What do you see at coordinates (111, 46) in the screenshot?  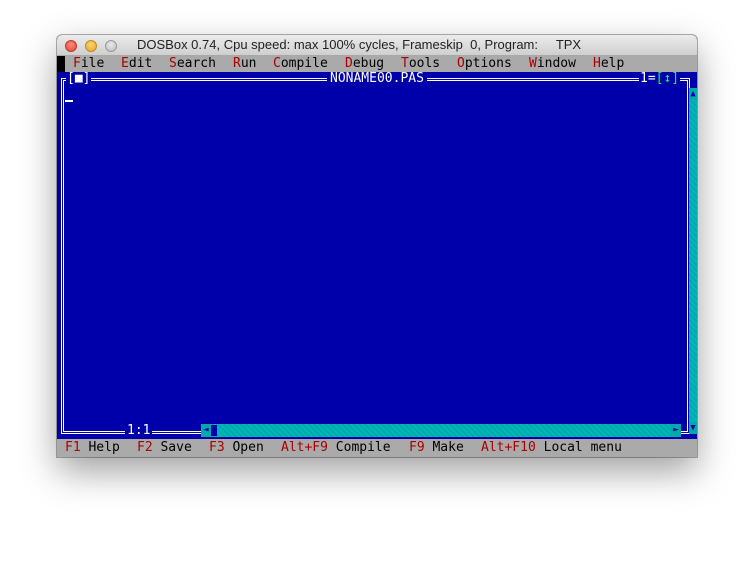 I see `zoom-window-button` at bounding box center [111, 46].